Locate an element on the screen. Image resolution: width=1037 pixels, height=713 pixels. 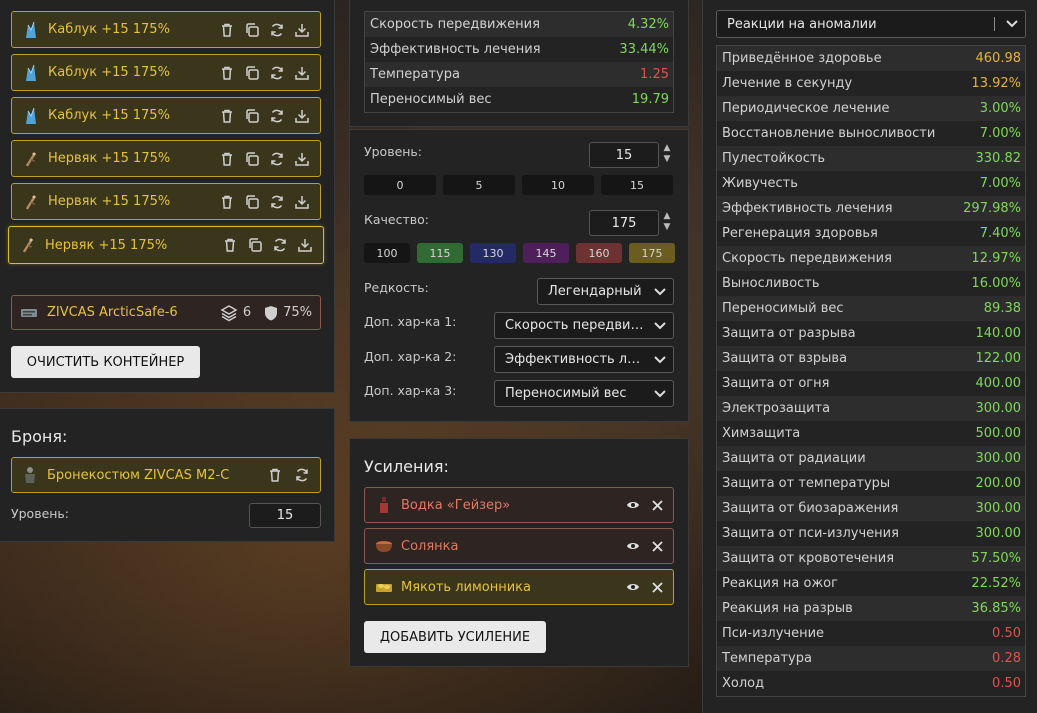
chevron-down-icon is located at coordinates (660, 291).